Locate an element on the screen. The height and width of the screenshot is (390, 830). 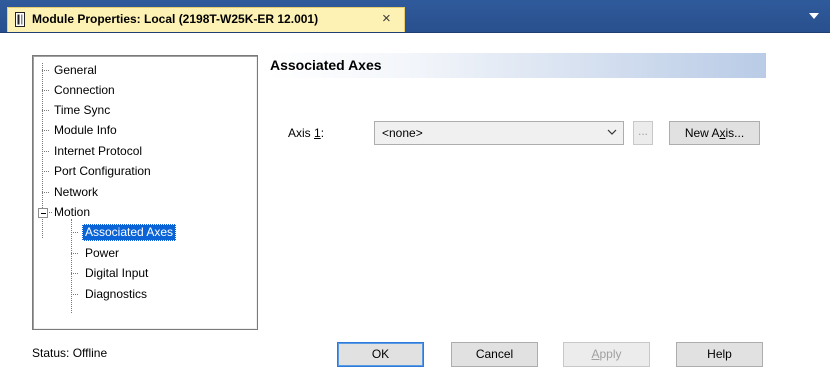
close-icon: × is located at coordinates (386, 18).